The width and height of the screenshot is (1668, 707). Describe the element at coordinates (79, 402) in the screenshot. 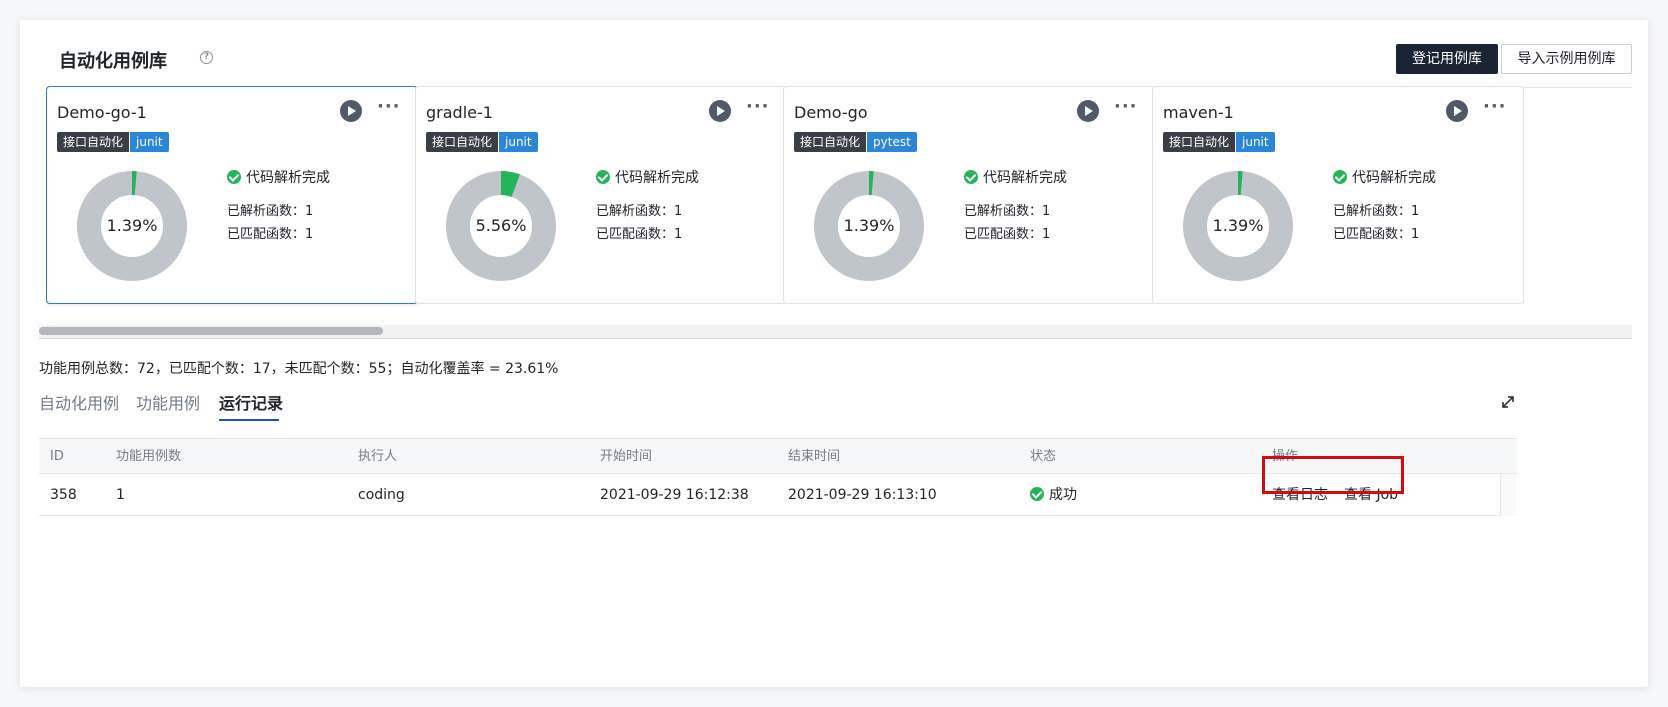

I see `tab-automation-cases: 自动化用例` at that location.